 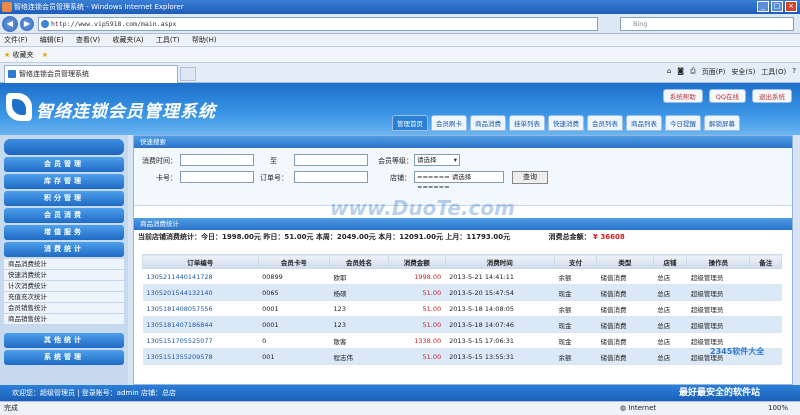 I want to click on menu-favorites: 收藏夹(A), so click(x=127, y=40).